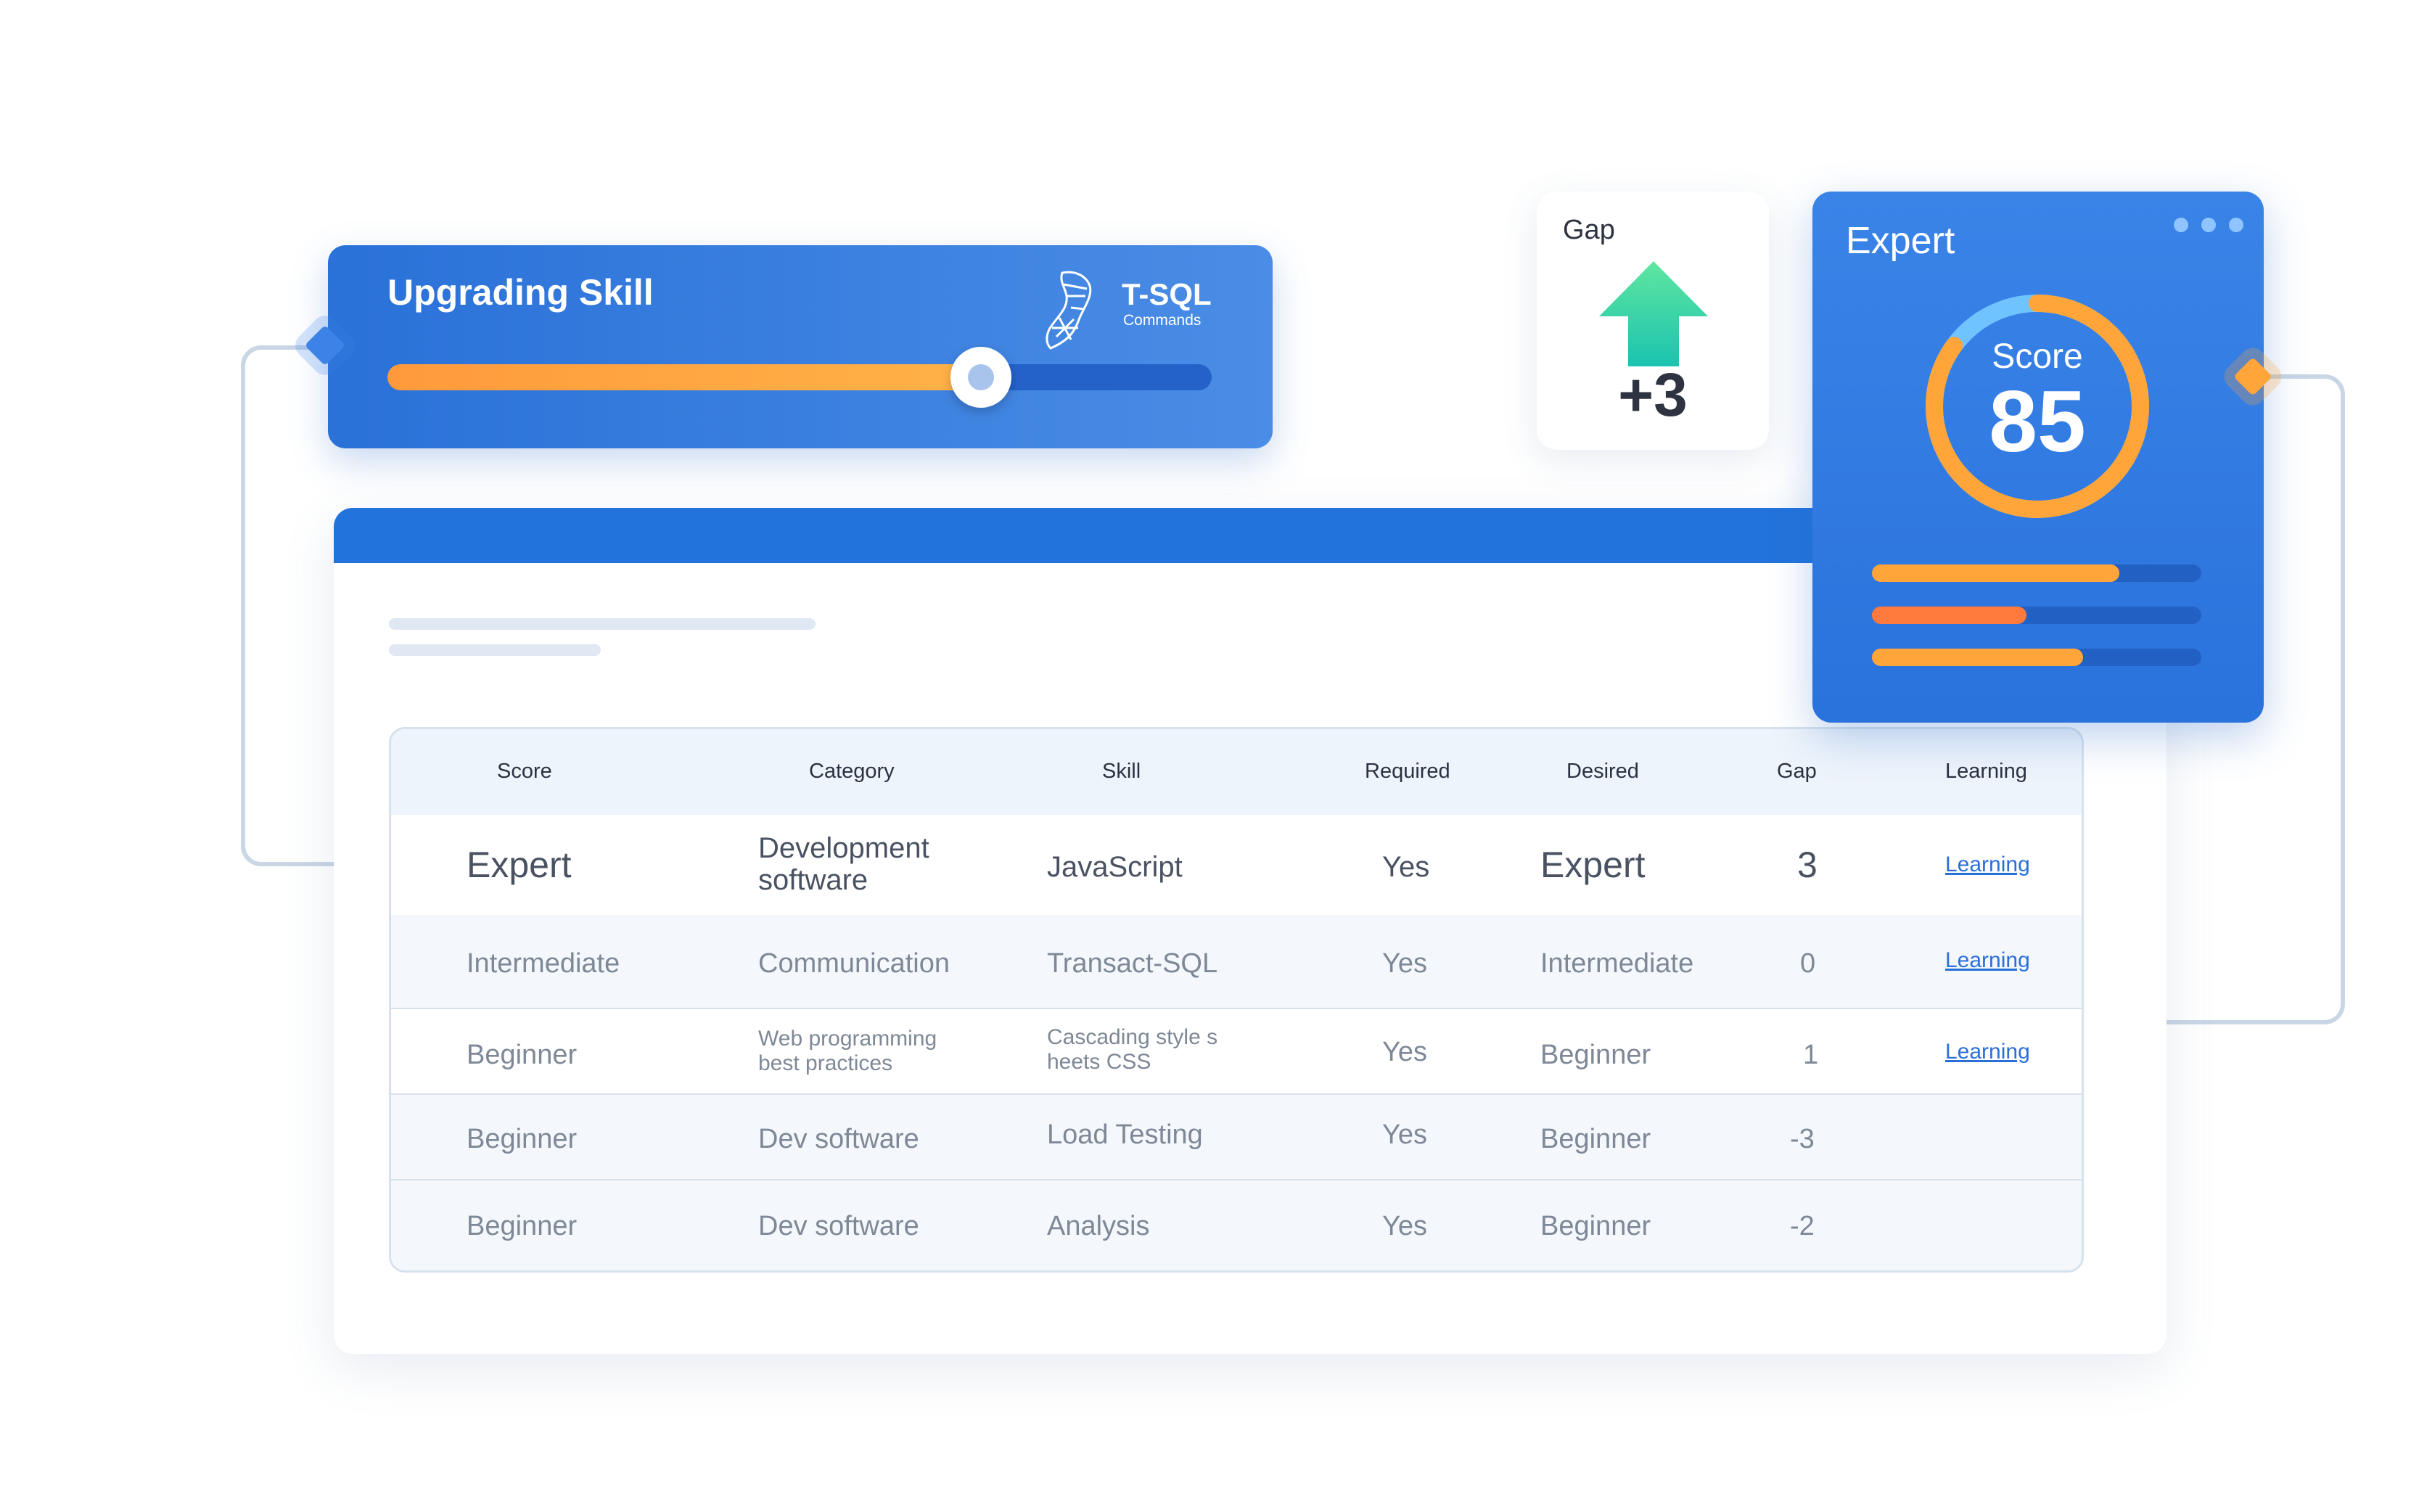 Image resolution: width=2419 pixels, height=1512 pixels. I want to click on gap-value: +3, so click(1653, 395).